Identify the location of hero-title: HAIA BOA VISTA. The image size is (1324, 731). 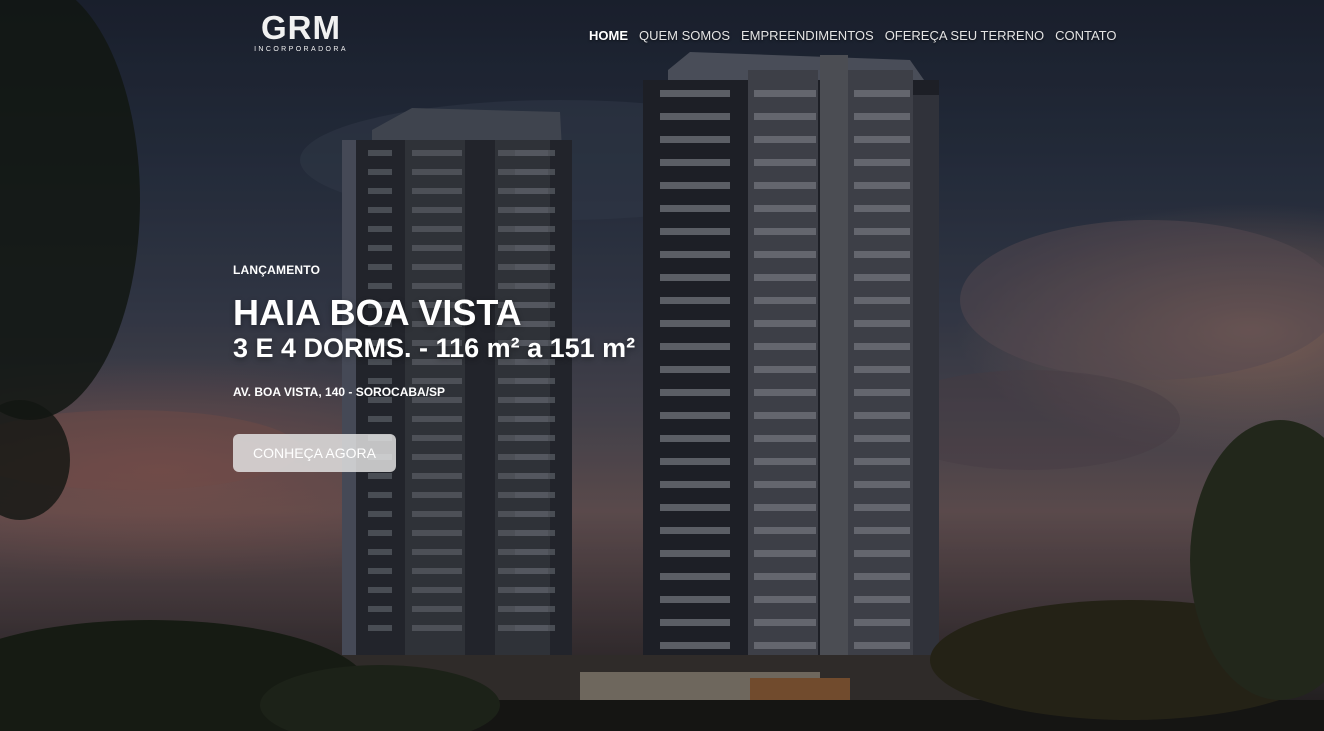
(377, 312).